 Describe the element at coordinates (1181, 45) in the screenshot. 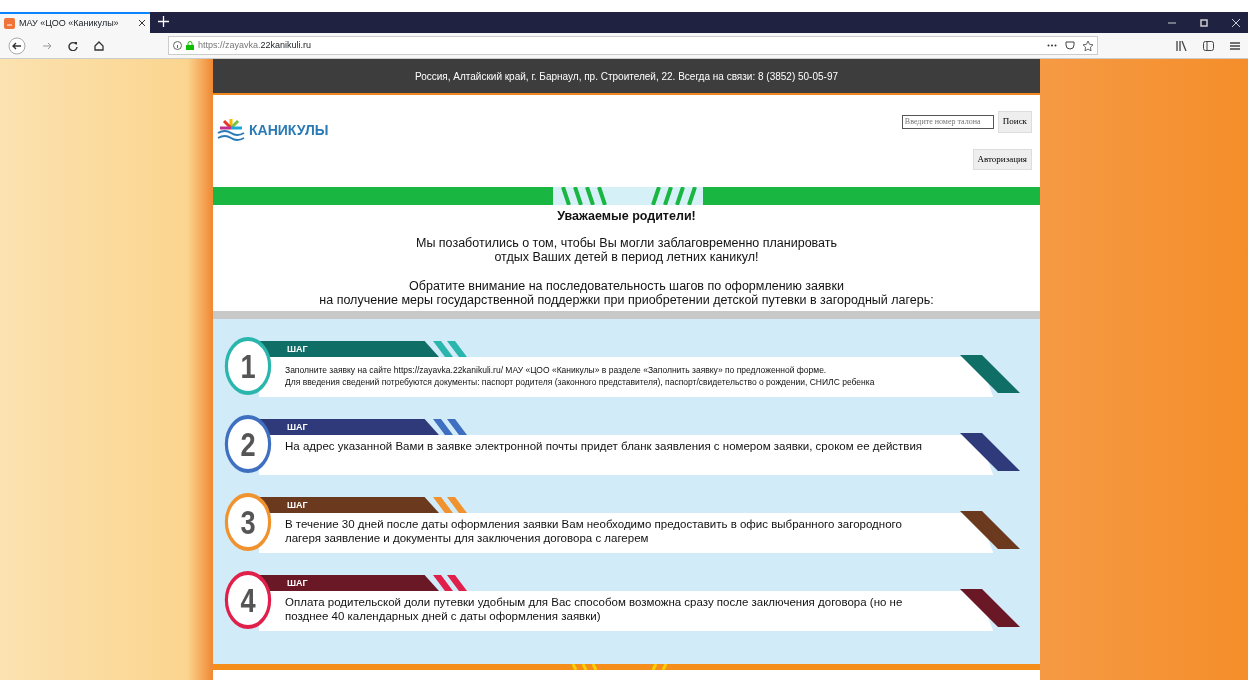

I see `library-icon` at that location.